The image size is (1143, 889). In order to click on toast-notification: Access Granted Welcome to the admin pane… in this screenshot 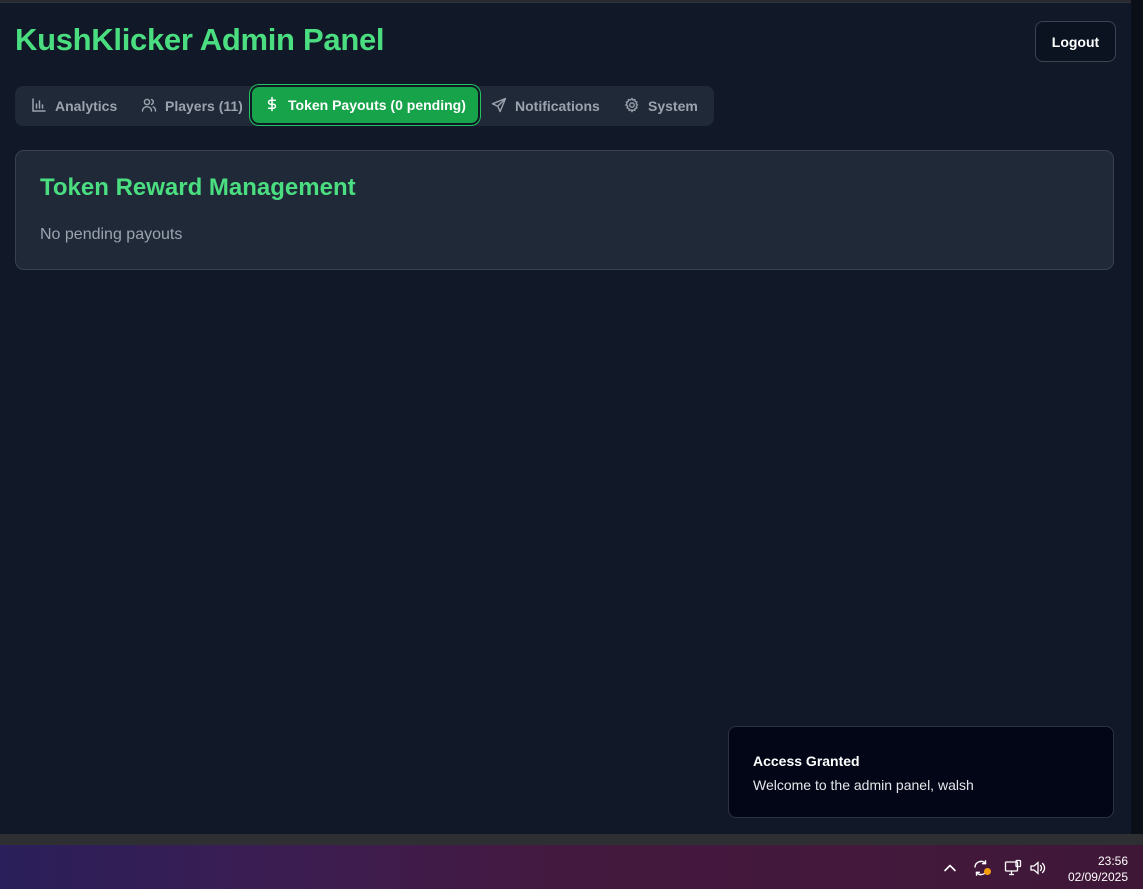, I will do `click(921, 772)`.